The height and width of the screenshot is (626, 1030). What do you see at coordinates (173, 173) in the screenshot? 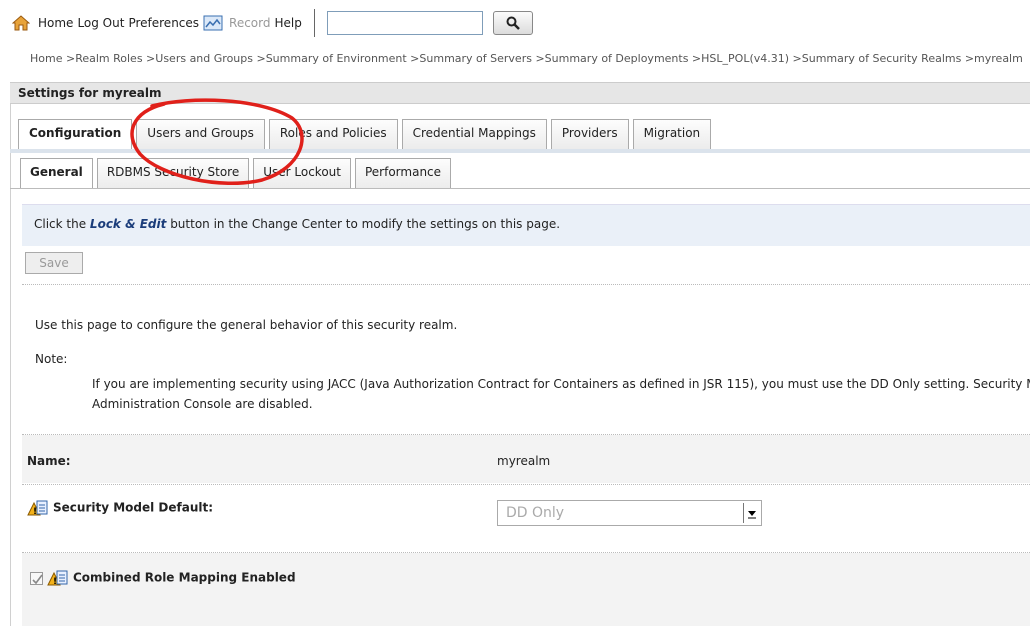
I see `tab-rdbms-security-store: RDBMS Security Store` at bounding box center [173, 173].